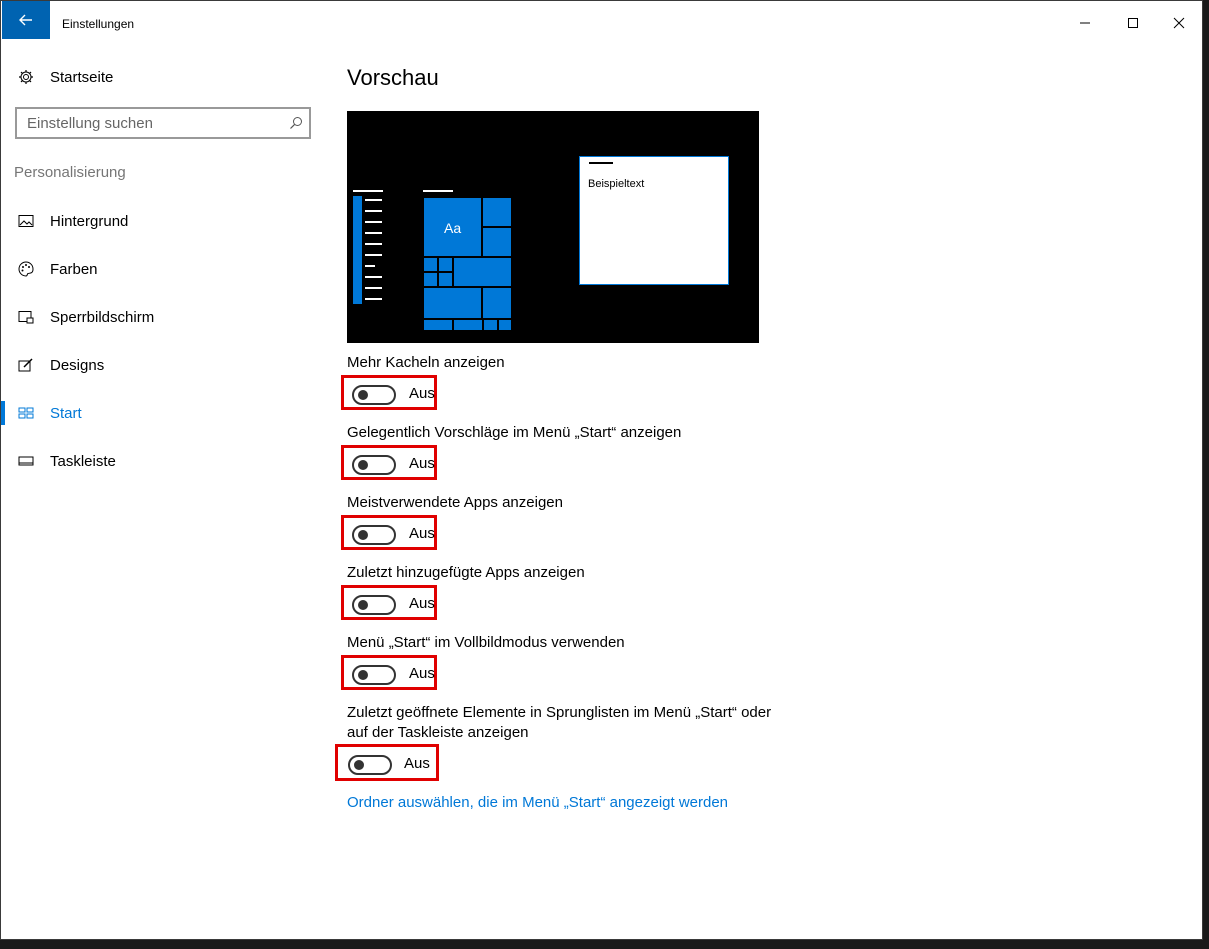  Describe the element at coordinates (393, 77) in the screenshot. I see `page-title: Vorschau` at that location.